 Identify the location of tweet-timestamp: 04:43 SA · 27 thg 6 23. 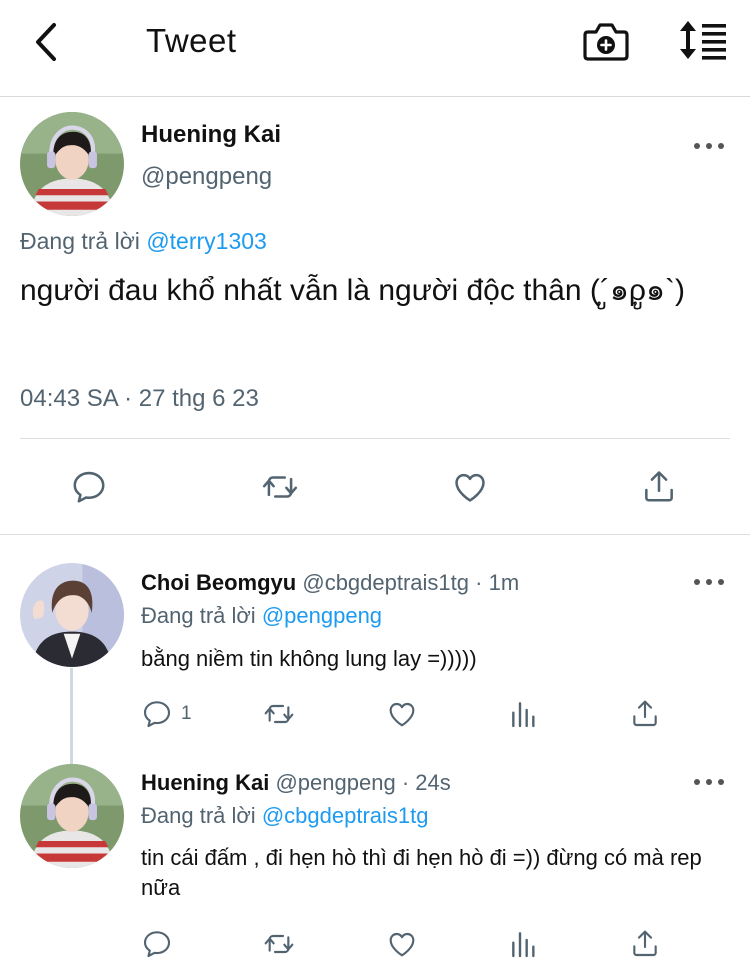
(139, 398).